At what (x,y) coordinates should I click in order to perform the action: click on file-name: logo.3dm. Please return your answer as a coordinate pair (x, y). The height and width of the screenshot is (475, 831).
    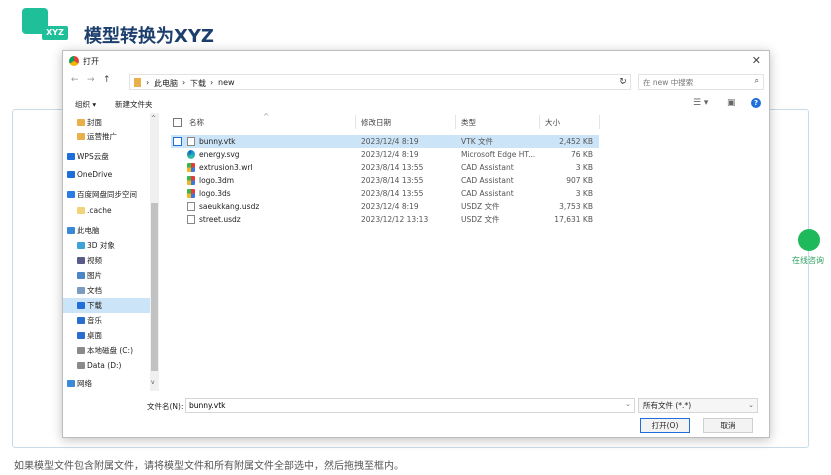
    Looking at the image, I should click on (217, 180).